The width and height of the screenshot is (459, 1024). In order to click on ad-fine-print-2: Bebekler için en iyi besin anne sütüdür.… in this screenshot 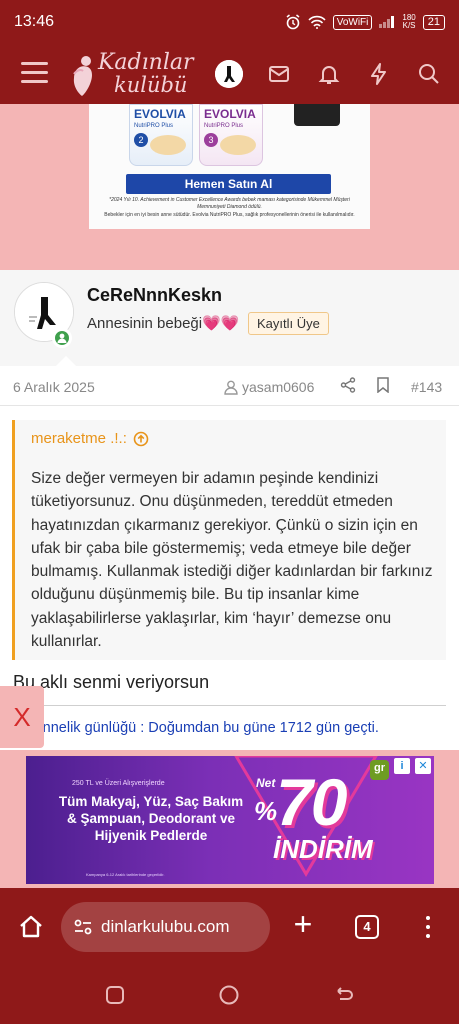, I will do `click(229, 215)`.